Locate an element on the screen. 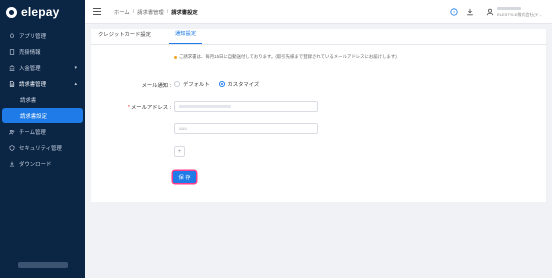 The width and height of the screenshot is (552, 278). radio-default is located at coordinates (177, 84).